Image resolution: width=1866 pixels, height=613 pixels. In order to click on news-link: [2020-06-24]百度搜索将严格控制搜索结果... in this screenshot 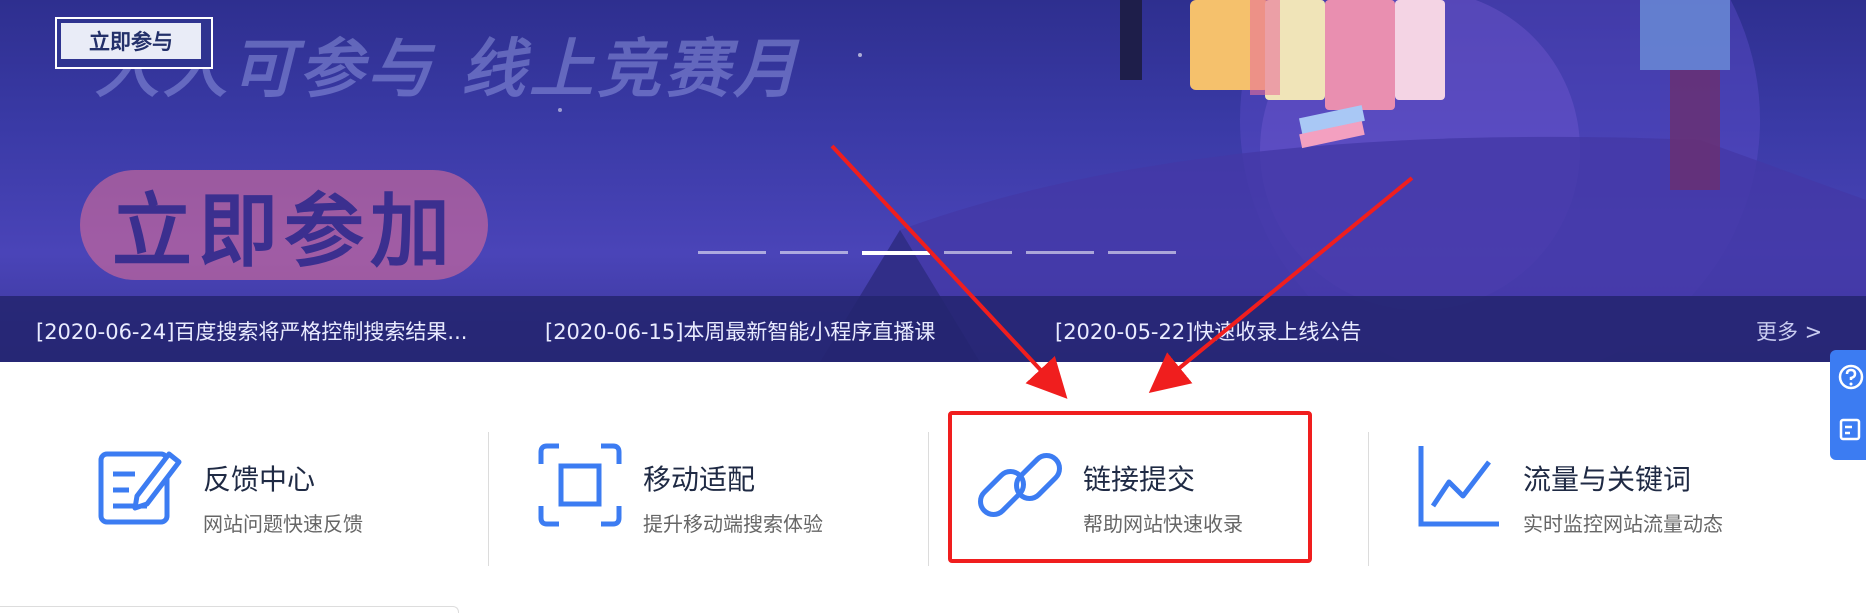, I will do `click(251, 331)`.